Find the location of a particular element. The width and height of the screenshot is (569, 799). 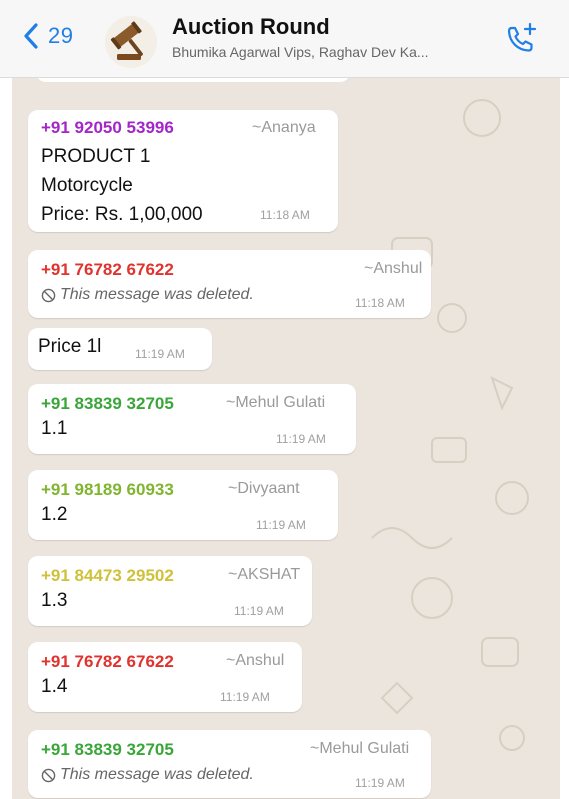

message-text: 1.1 is located at coordinates (54, 428).